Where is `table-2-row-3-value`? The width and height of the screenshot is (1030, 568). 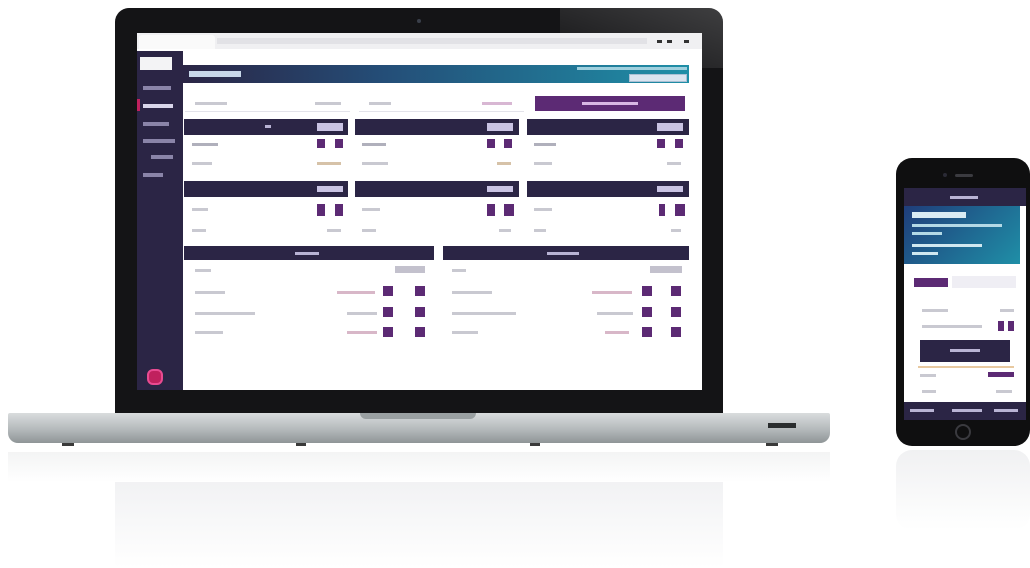 table-2-row-3-value is located at coordinates (615, 313).